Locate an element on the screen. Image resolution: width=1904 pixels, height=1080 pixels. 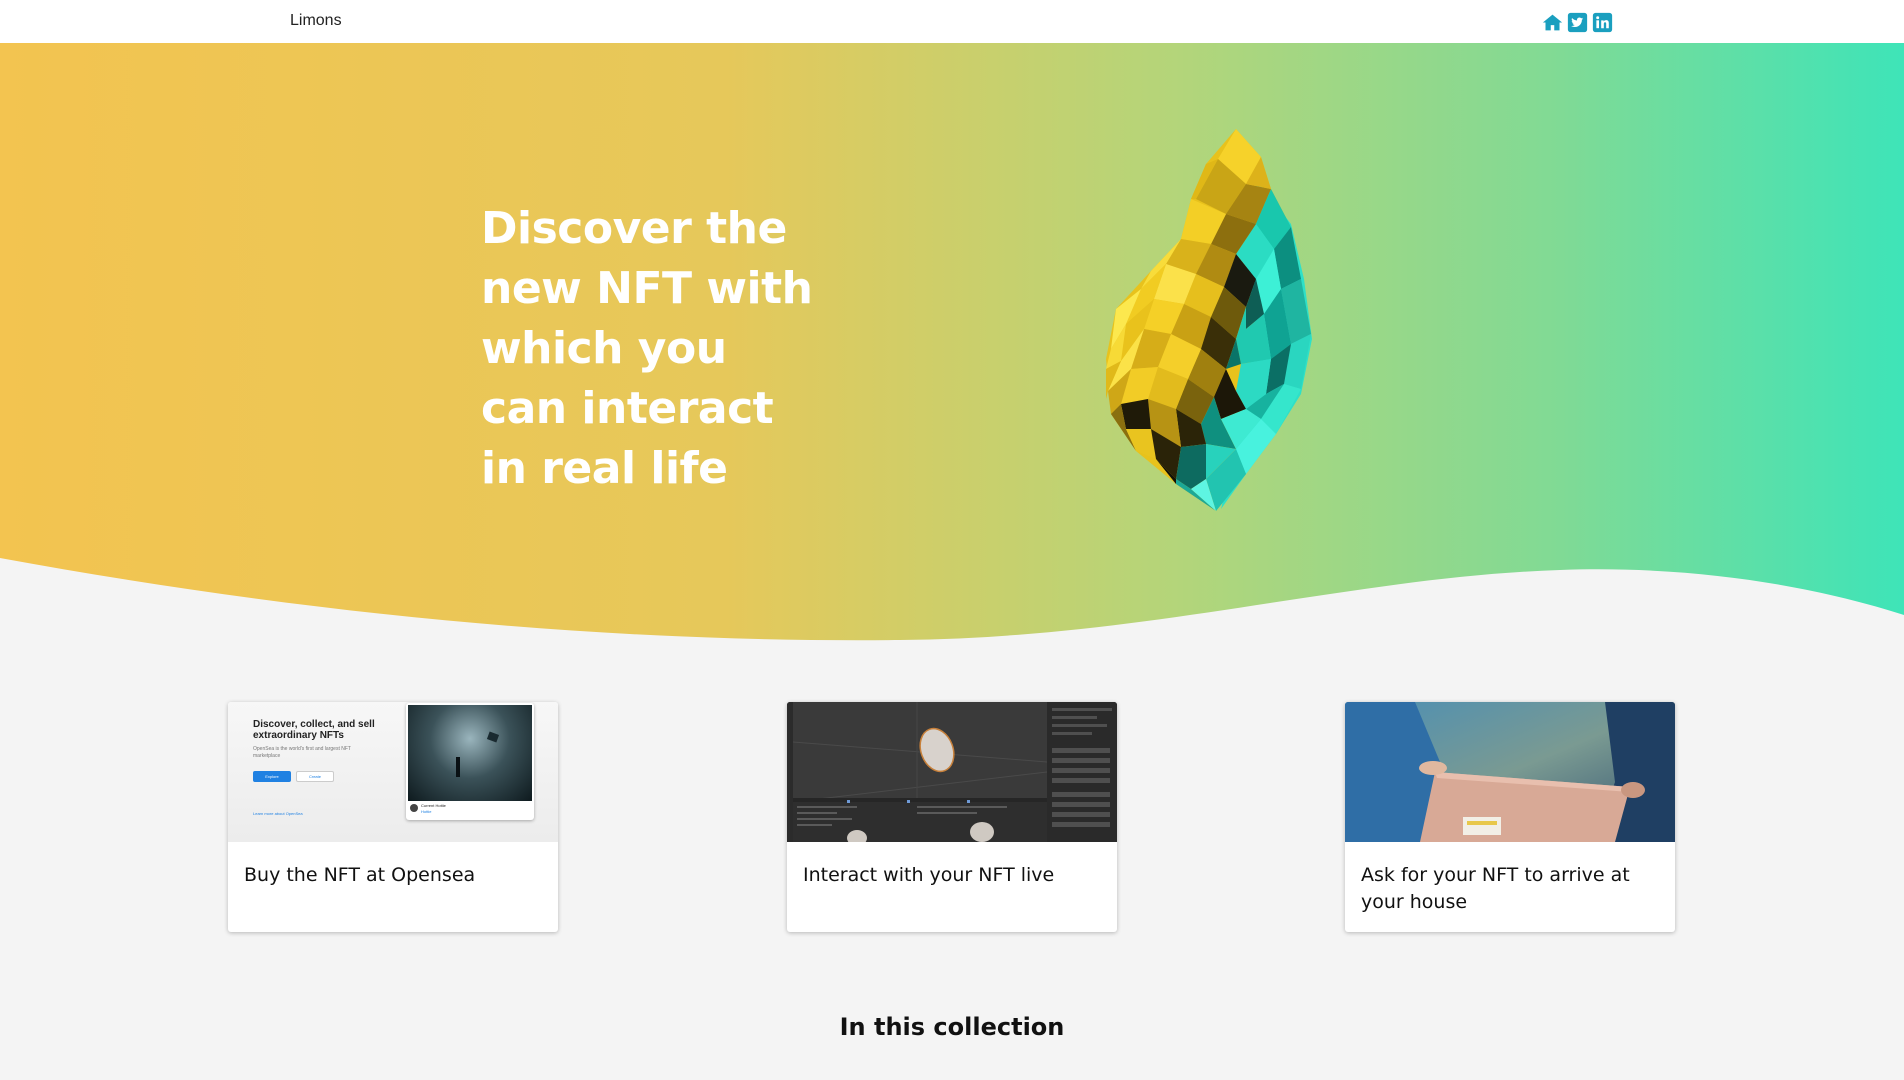
thumb-creator-sub: Hottie is located at coordinates (426, 811).